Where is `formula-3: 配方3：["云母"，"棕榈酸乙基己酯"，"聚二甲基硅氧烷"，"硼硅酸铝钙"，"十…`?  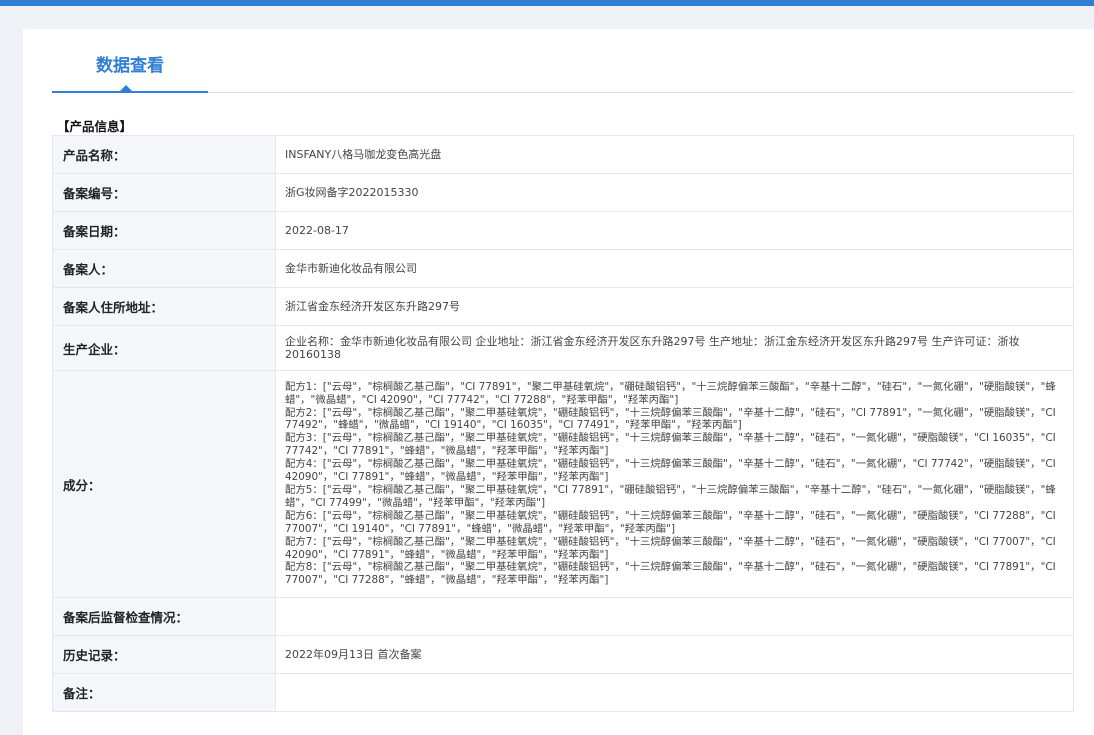 formula-3: 配方3：["云母"，"棕榈酸乙基己酯"，"聚二甲基硅氧烷"，"硼硅酸铝钙"，"十… is located at coordinates (670, 445).